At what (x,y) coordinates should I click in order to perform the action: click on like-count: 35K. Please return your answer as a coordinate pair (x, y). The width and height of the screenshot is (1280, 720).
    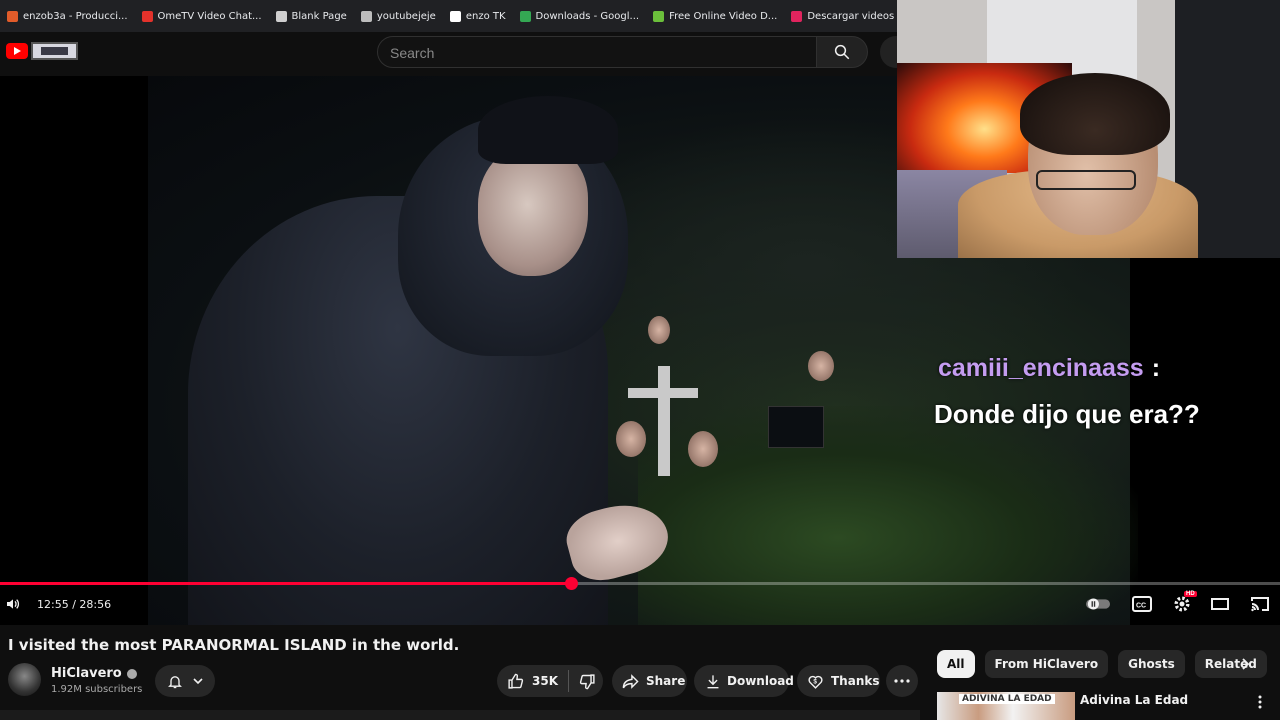
    Looking at the image, I should click on (545, 681).